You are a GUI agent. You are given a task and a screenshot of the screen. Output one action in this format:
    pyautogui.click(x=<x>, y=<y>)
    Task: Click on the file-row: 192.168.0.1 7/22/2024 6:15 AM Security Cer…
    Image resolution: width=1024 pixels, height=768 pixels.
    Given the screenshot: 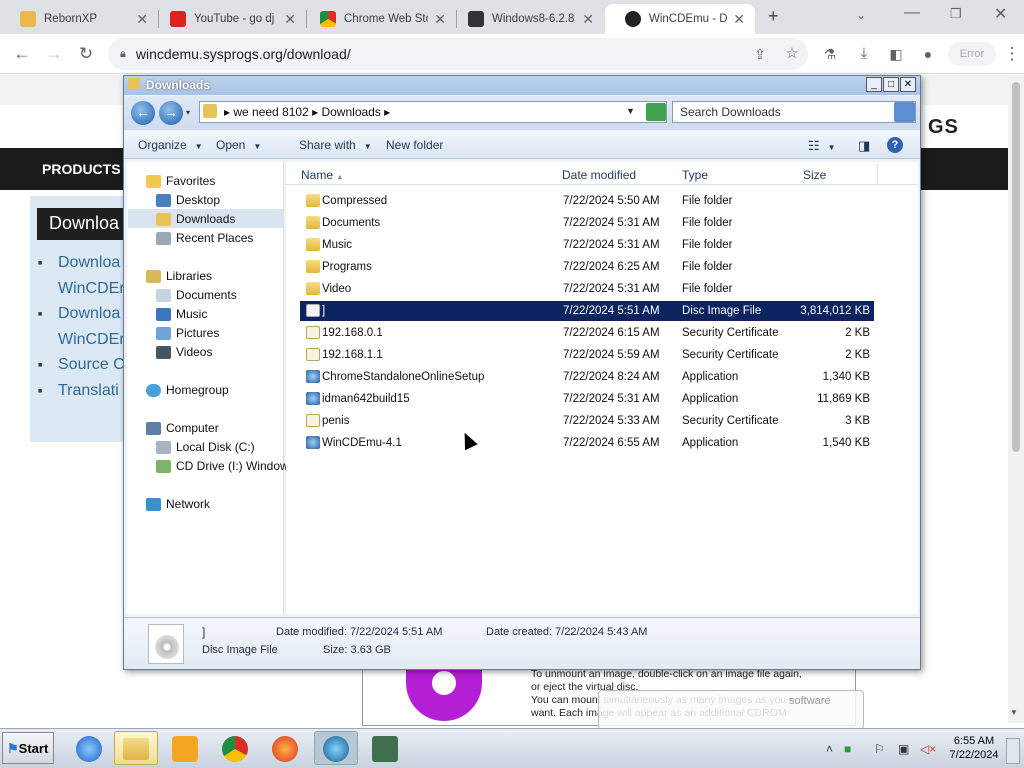 What is the action you would take?
    pyautogui.click(x=587, y=333)
    